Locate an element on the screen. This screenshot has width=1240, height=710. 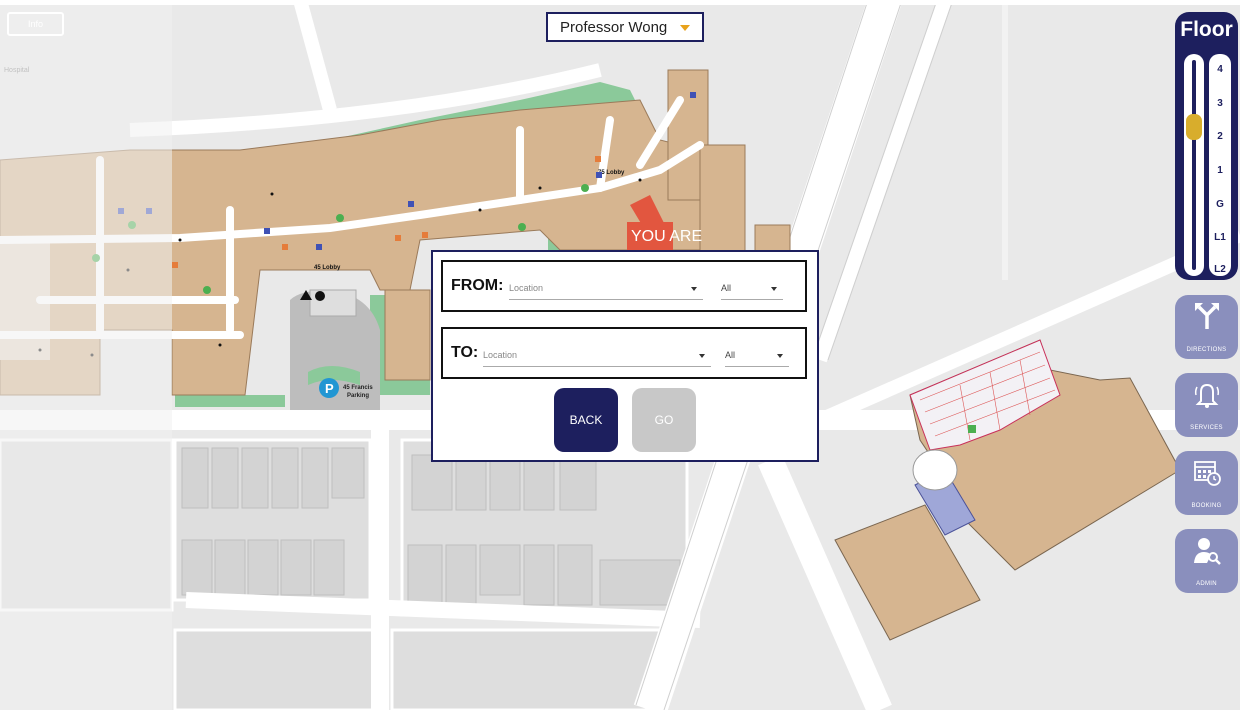
floor-slider-rail is located at coordinates (1194, 165).